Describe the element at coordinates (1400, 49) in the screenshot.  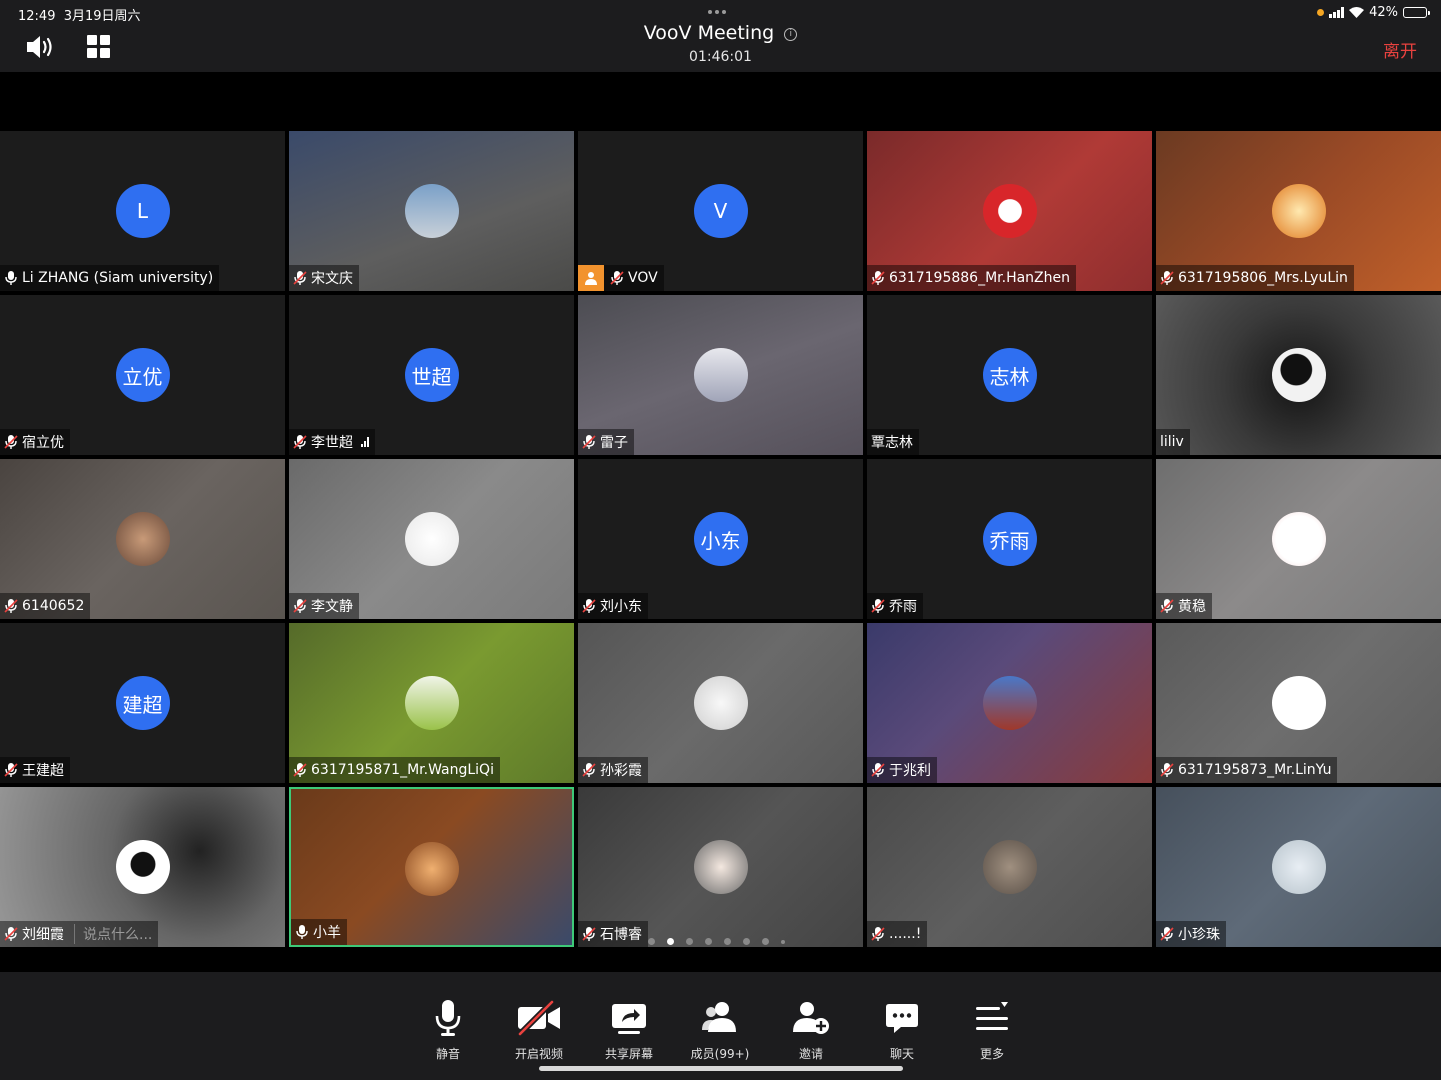
I see `leave-button: 离开` at that location.